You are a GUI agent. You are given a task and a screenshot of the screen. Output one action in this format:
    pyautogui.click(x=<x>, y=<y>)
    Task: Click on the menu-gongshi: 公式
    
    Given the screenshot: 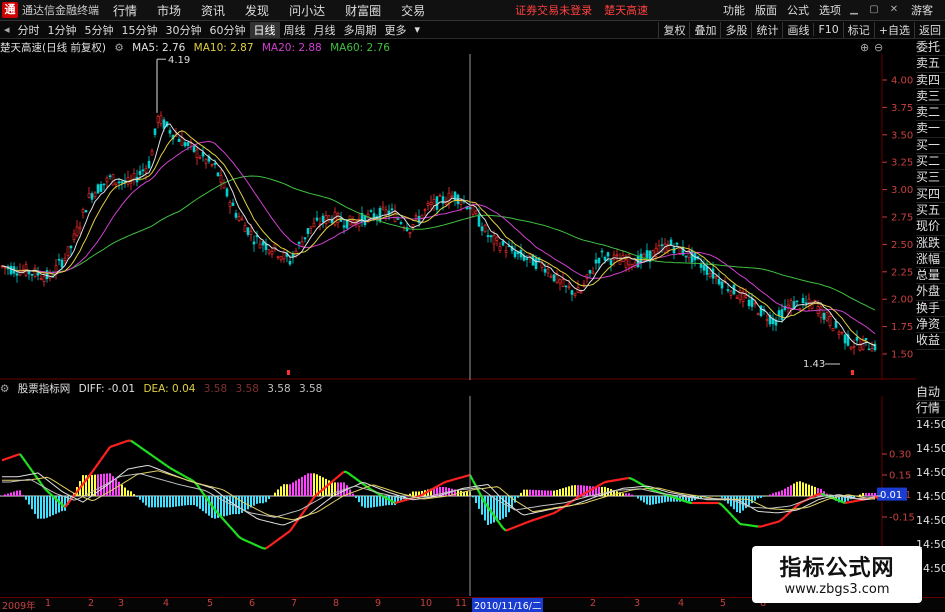 What is the action you would take?
    pyautogui.click(x=798, y=10)
    